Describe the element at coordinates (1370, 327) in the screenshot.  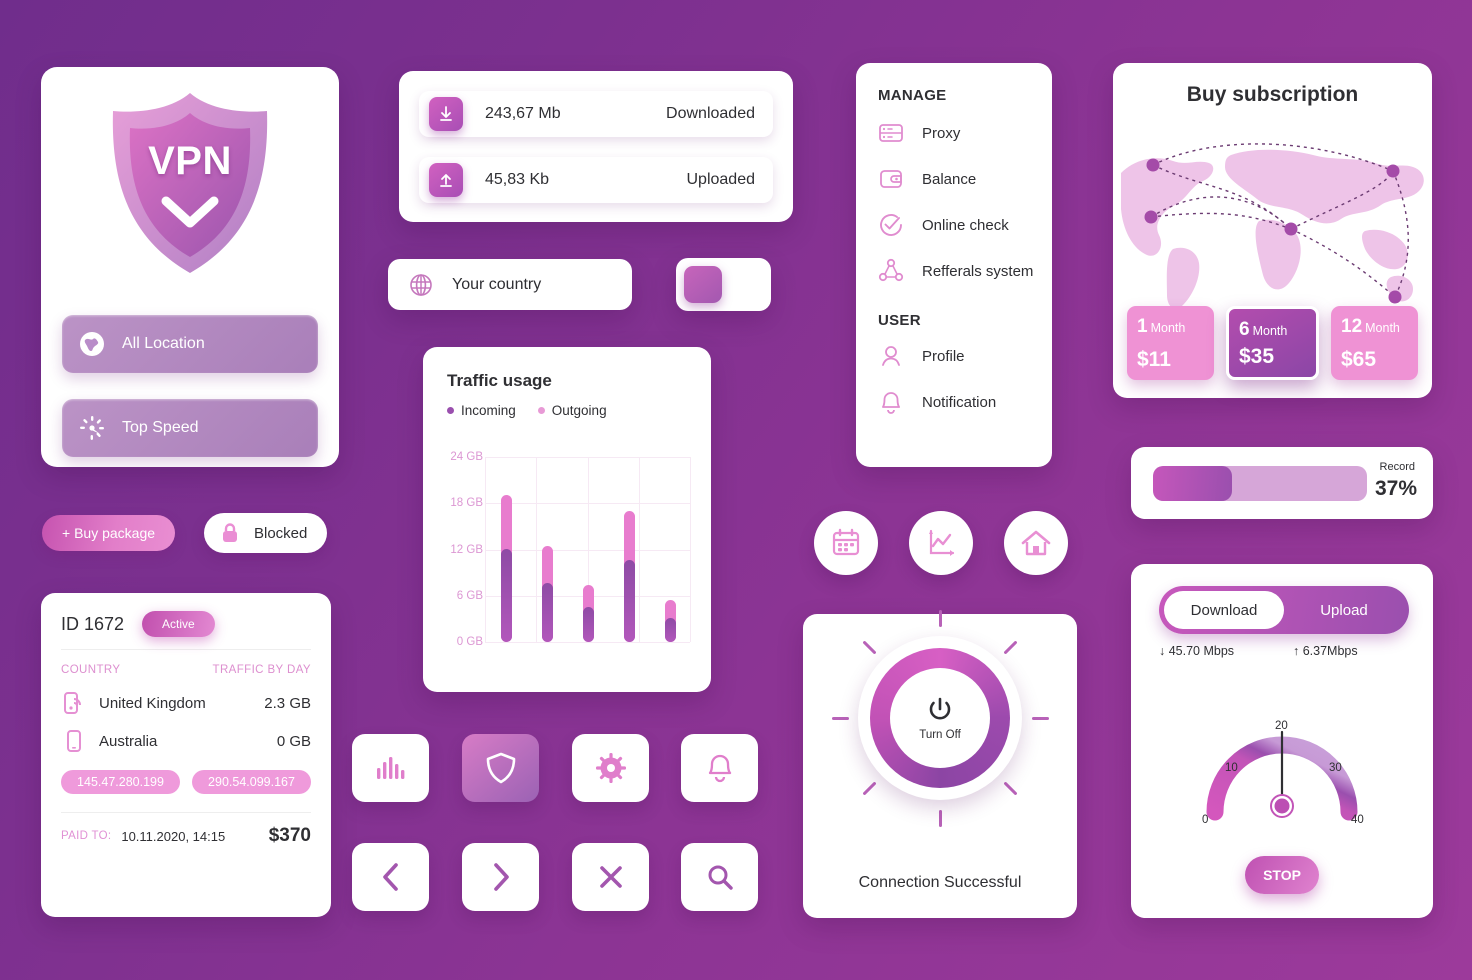
I see `plan-duration: 12 Month` at that location.